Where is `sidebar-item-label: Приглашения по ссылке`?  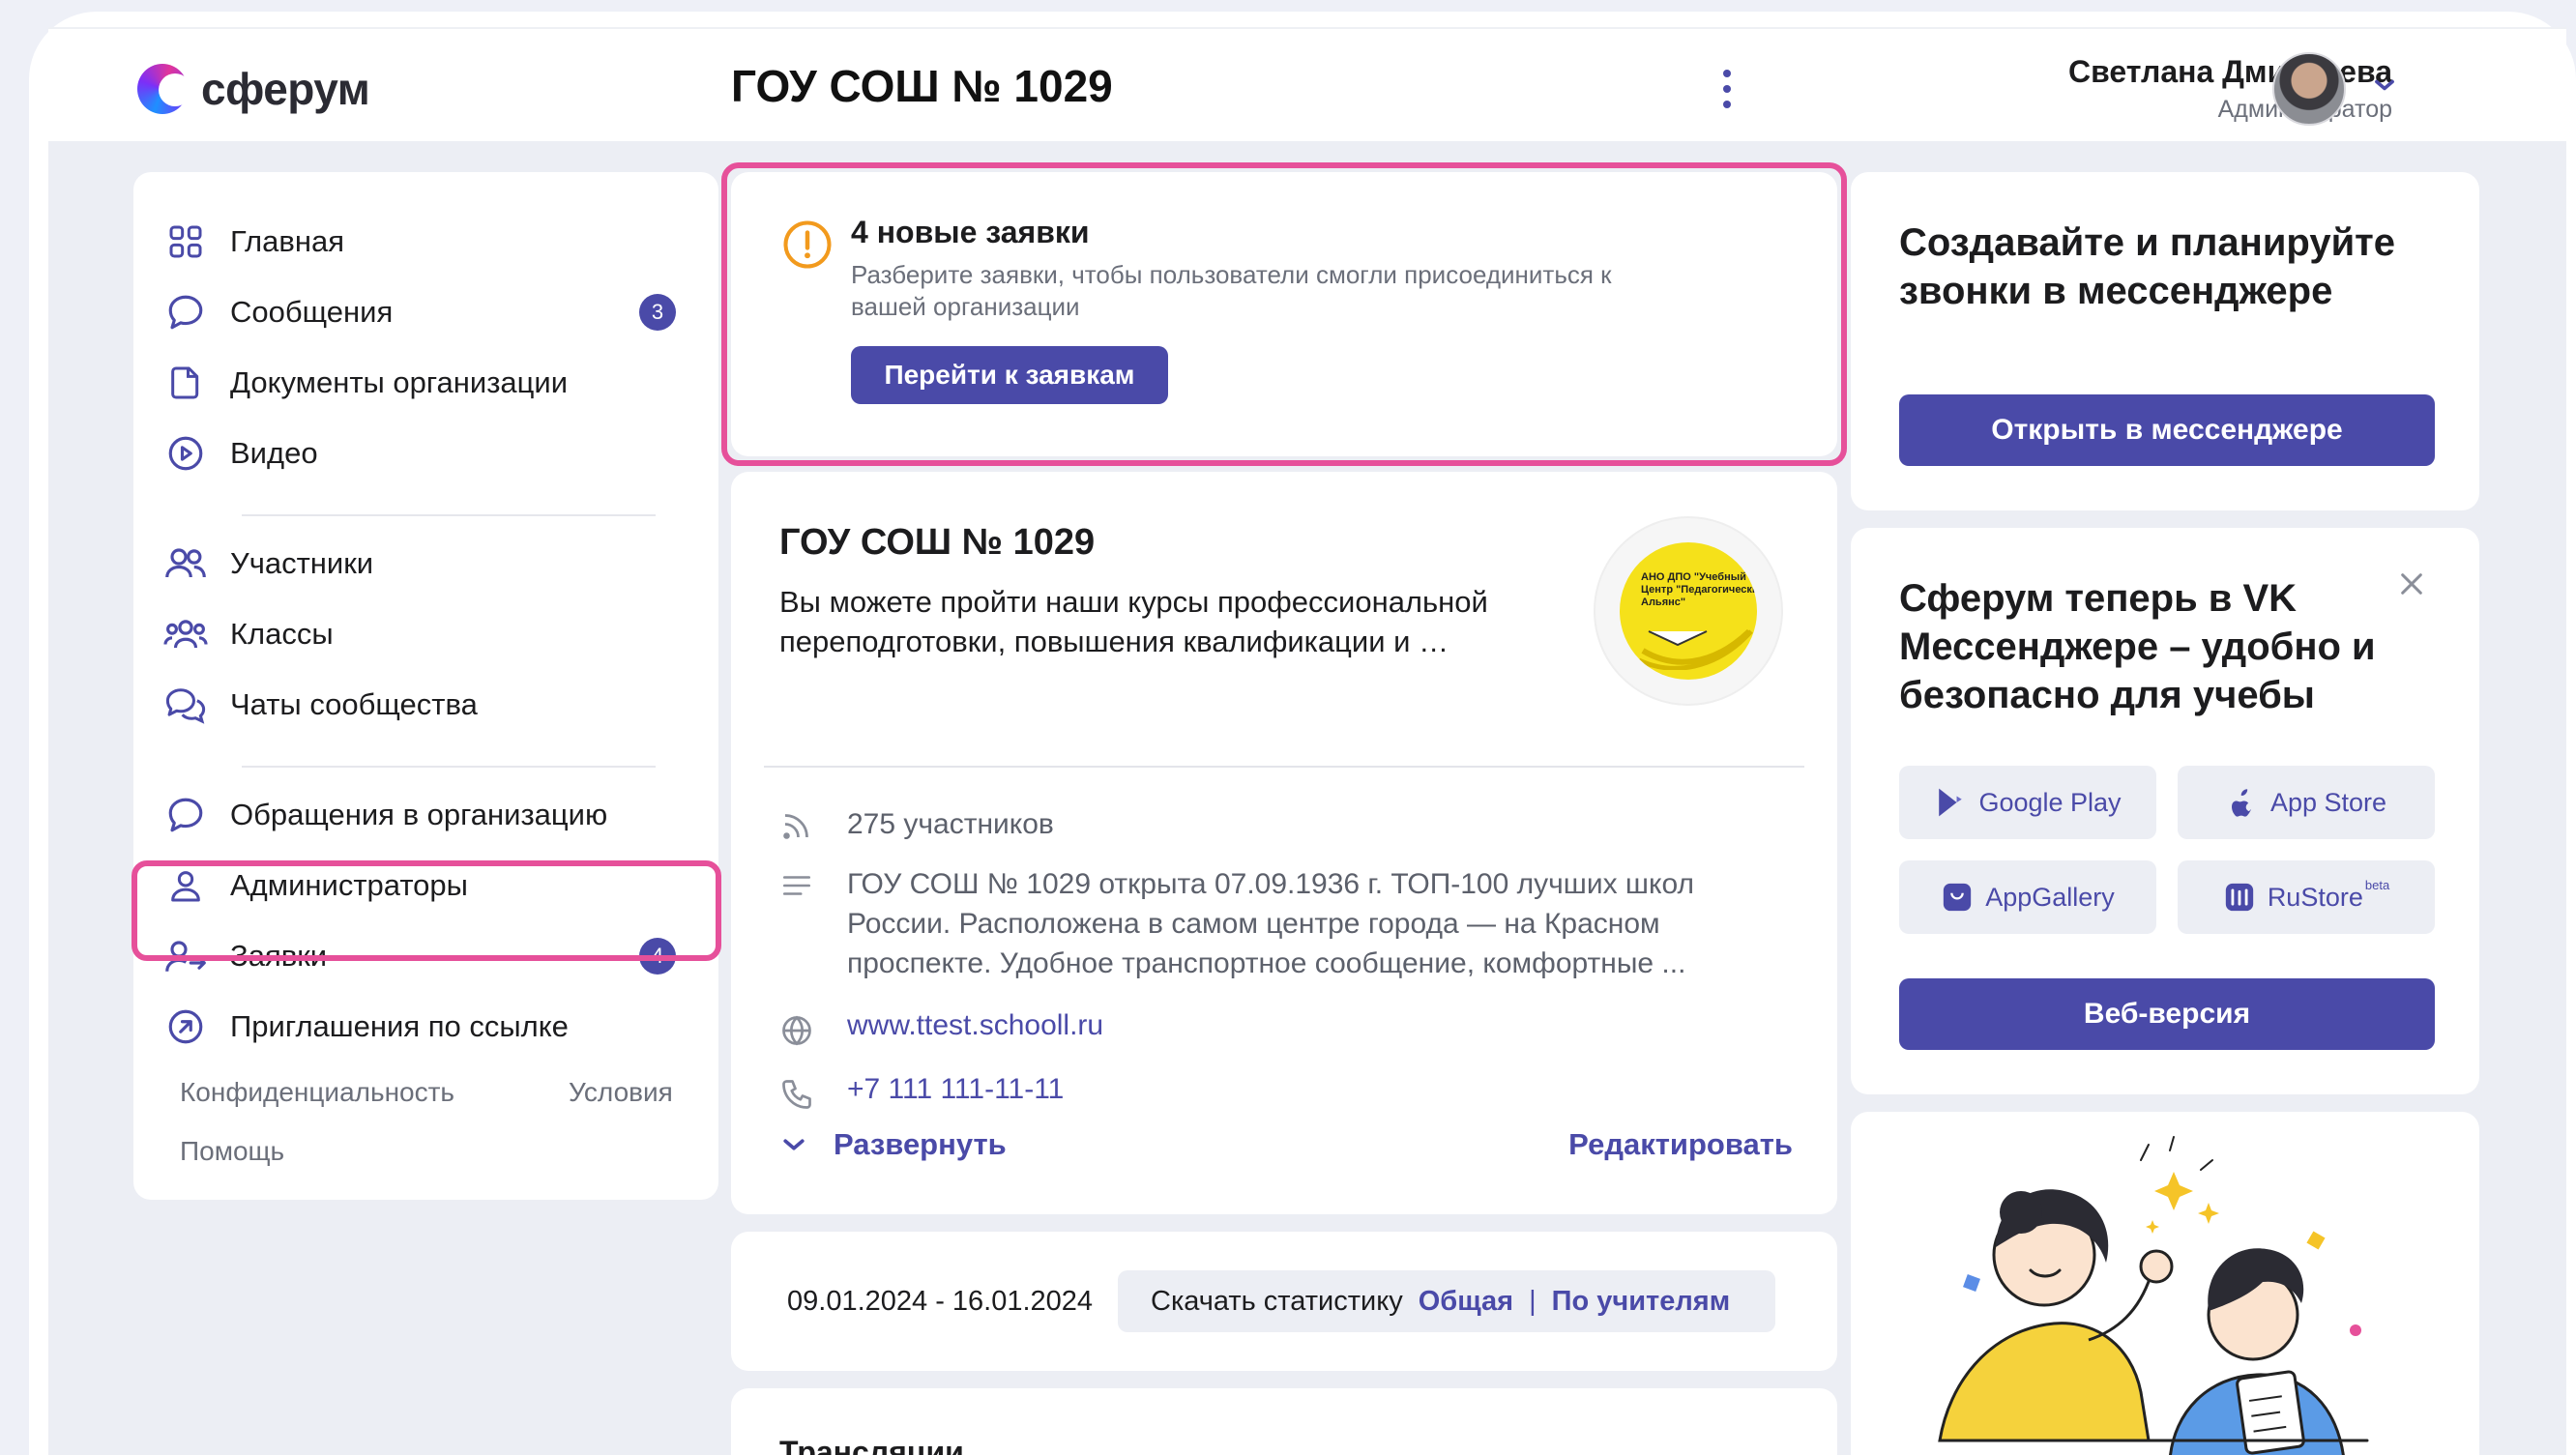
sidebar-item-label: Приглашения по ссылке is located at coordinates (399, 1026).